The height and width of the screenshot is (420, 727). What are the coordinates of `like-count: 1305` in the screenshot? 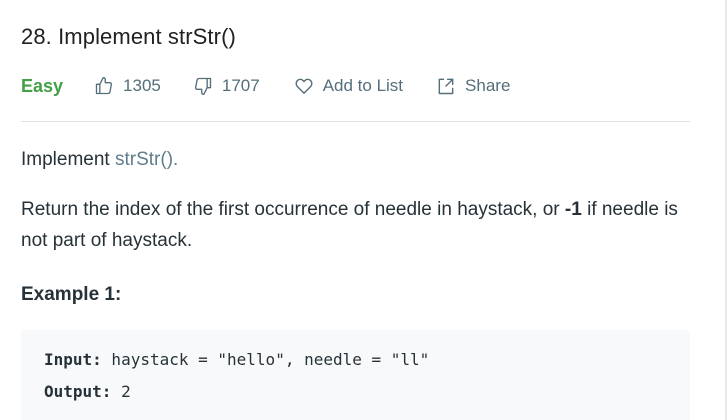 It's located at (142, 85).